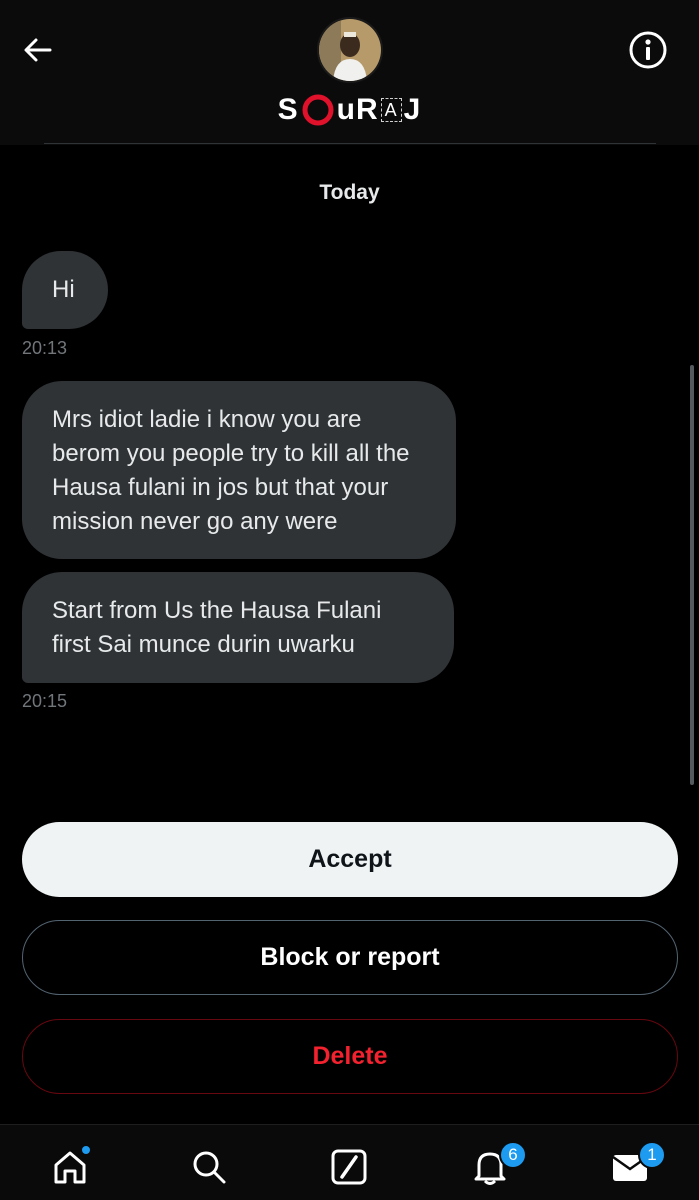 This screenshot has height=1200, width=699. I want to click on home-unread-dot, so click(86, 1150).